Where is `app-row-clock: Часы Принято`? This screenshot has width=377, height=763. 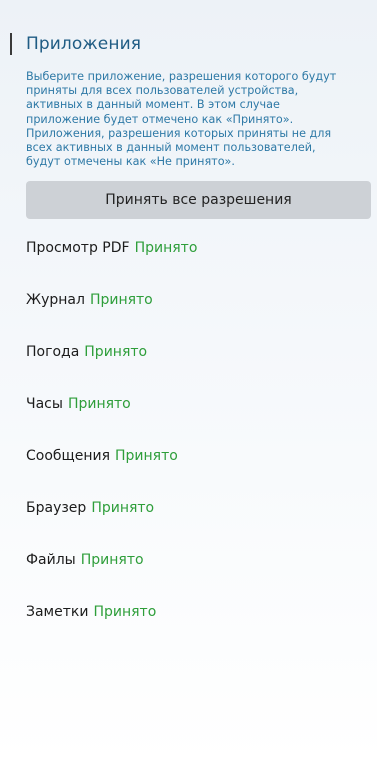 app-row-clock: Часы Принято is located at coordinates (193, 404).